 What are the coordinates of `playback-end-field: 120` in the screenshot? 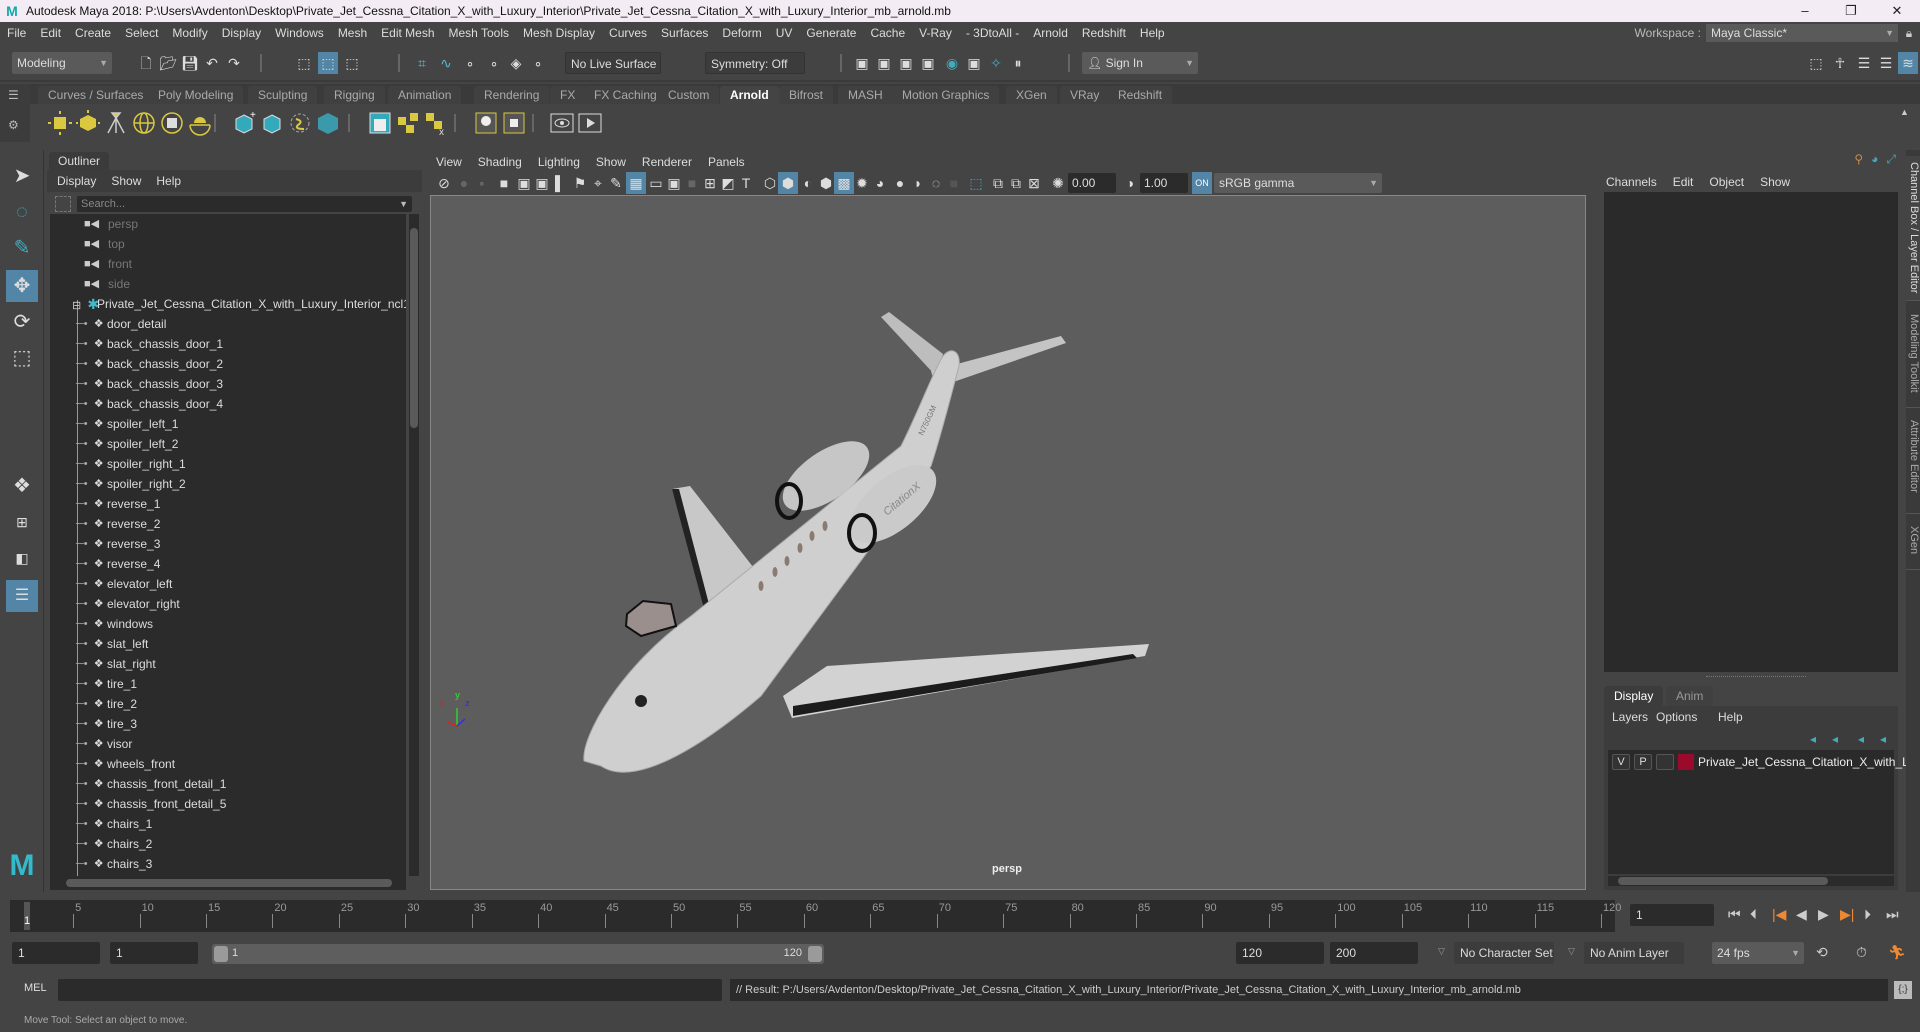 It's located at (1280, 953).